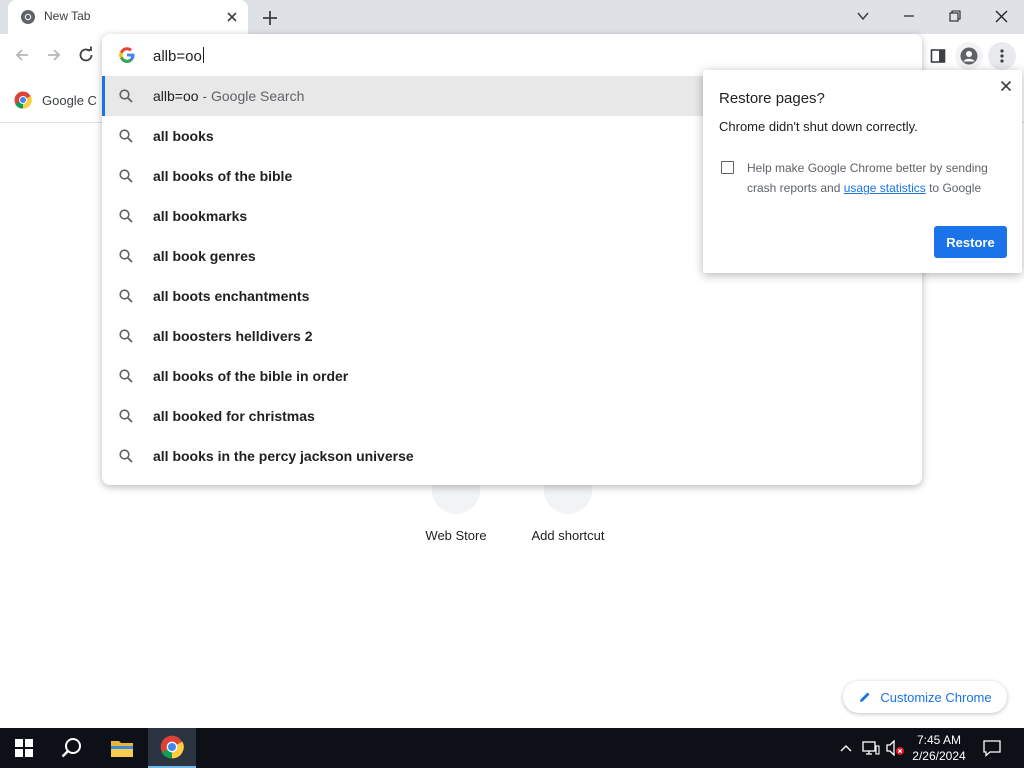 The width and height of the screenshot is (1024, 768). I want to click on chrome-icon, so click(28, 17).